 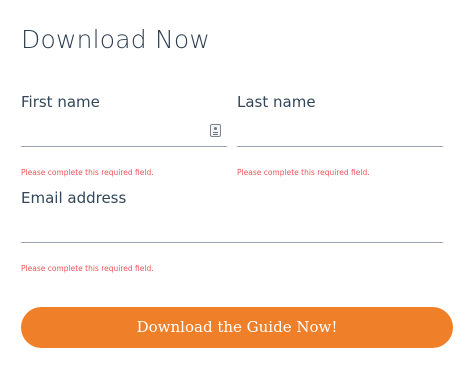 I want to click on last-name-input-row, so click(x=340, y=133).